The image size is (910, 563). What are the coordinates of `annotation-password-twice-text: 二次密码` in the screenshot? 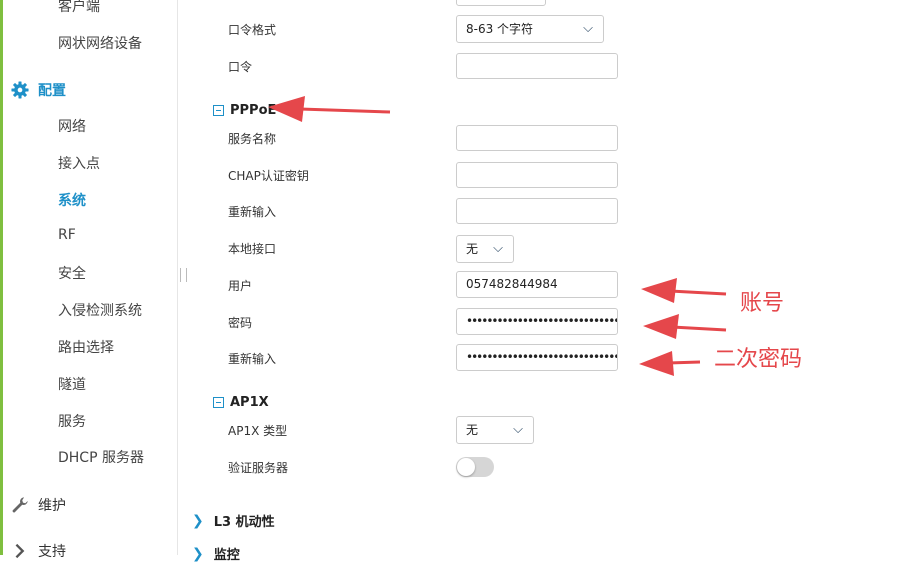 It's located at (758, 359).